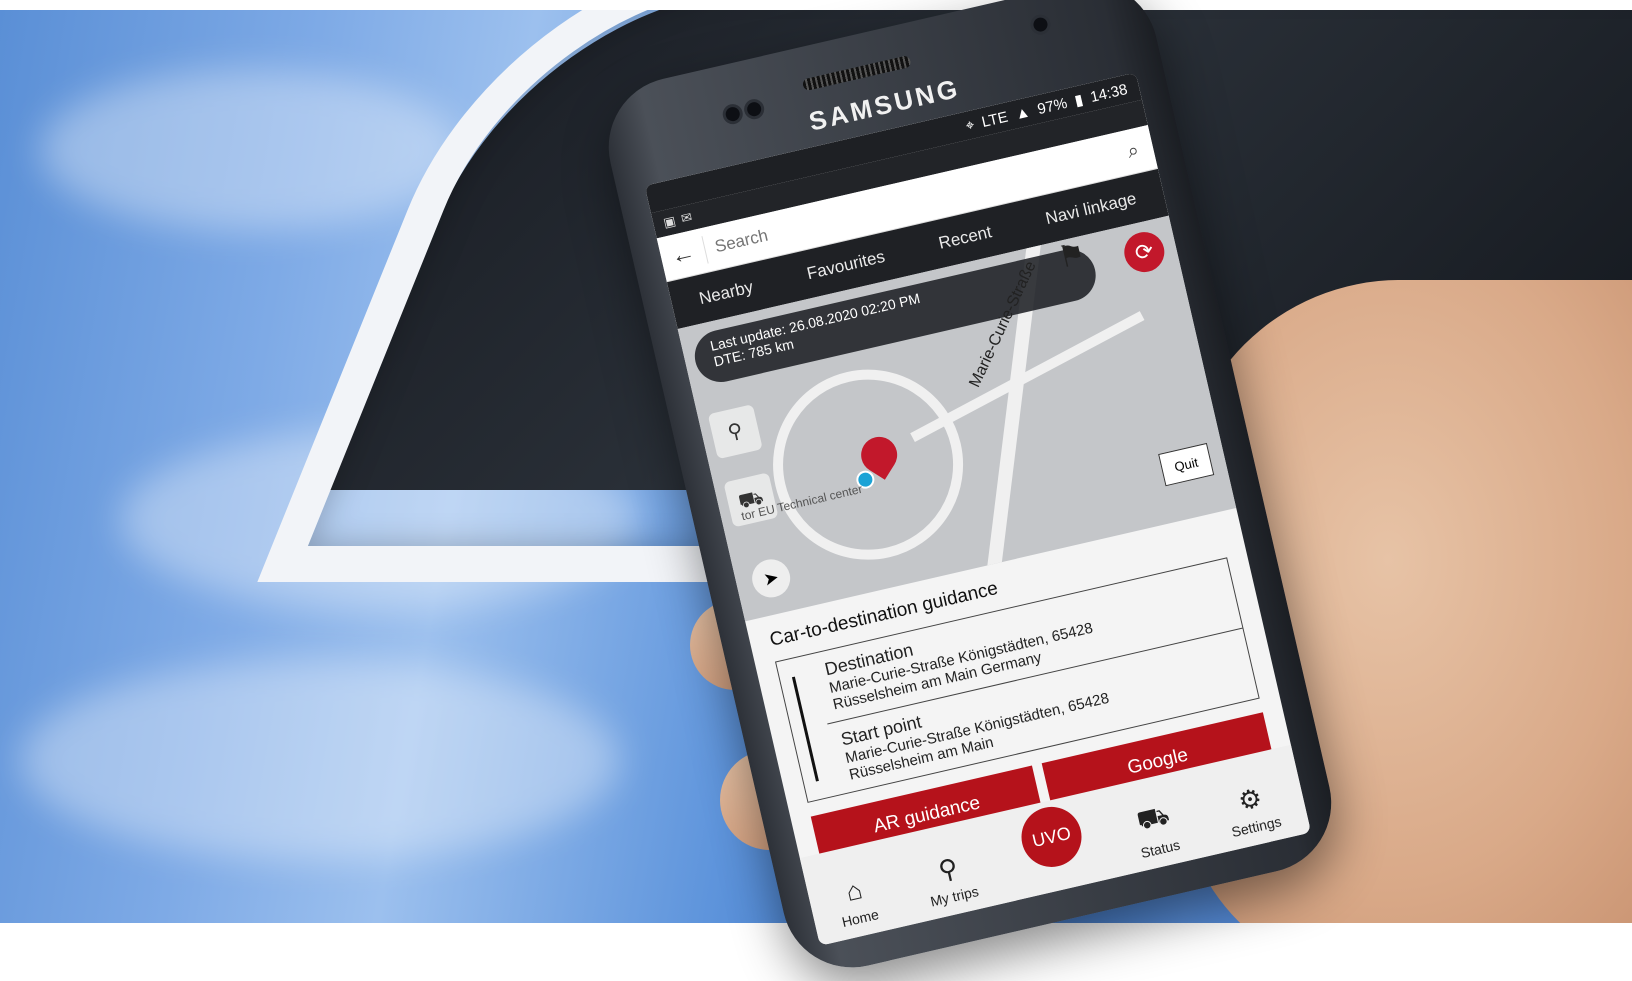  I want to click on tab-favourites: Favourites, so click(846, 265).